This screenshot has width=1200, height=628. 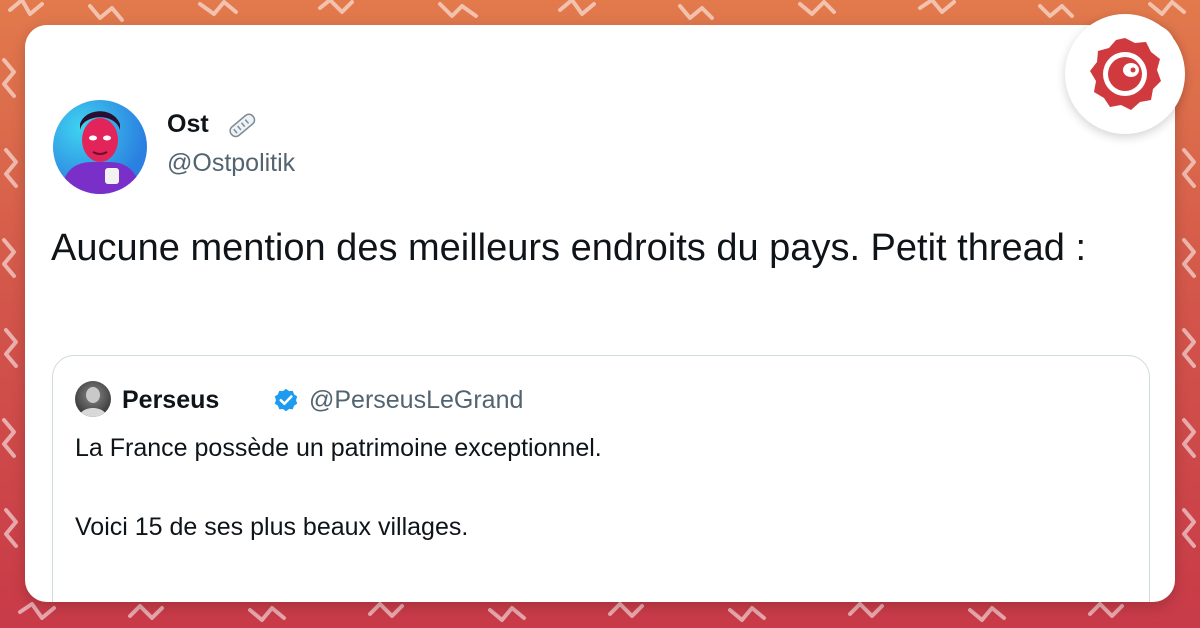 What do you see at coordinates (272, 527) in the screenshot?
I see `quoted-text-line: Voici 15 de ses plus beaux villages.` at bounding box center [272, 527].